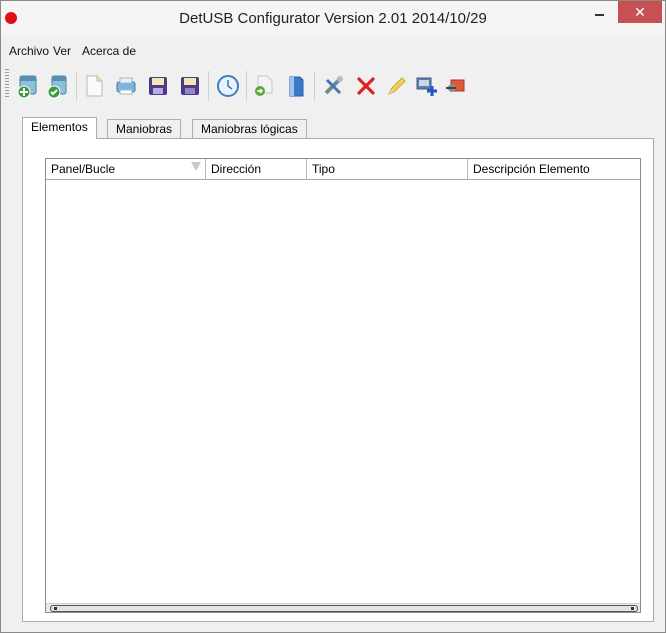 The image size is (666, 633). Describe the element at coordinates (190, 86) in the screenshot. I see `save-as-icon` at that location.